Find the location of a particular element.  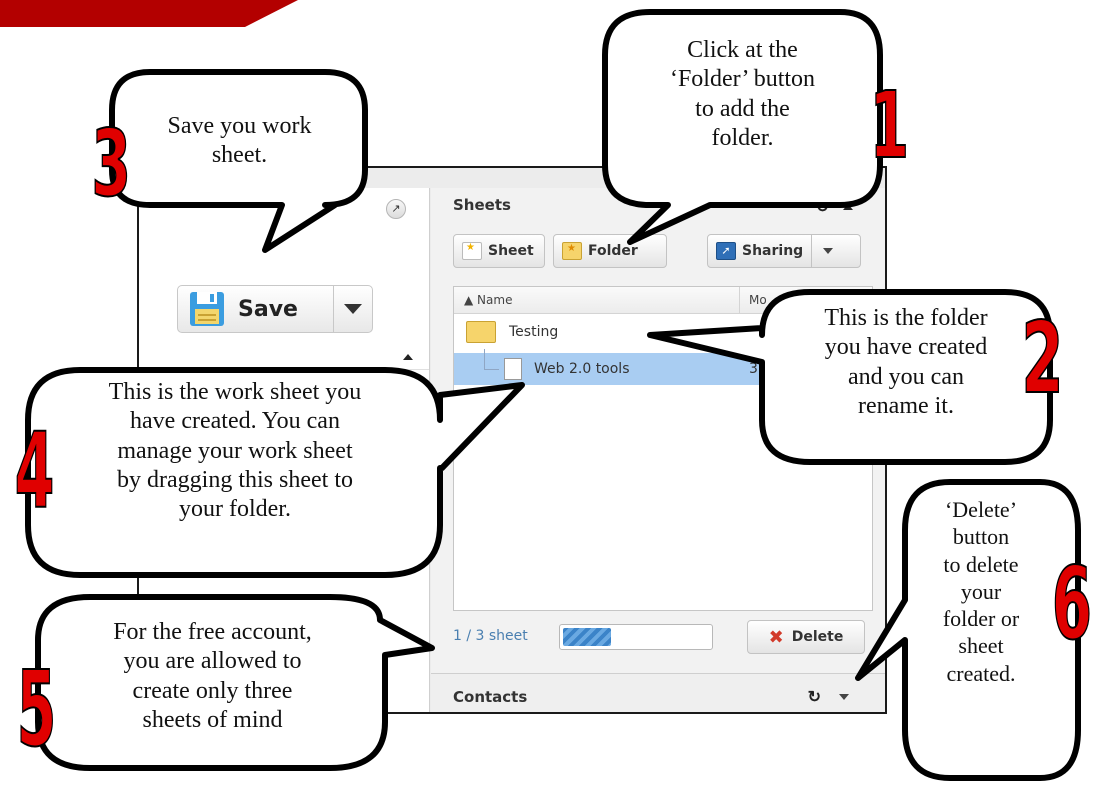

column-name: ▲ Name is located at coordinates (488, 300).